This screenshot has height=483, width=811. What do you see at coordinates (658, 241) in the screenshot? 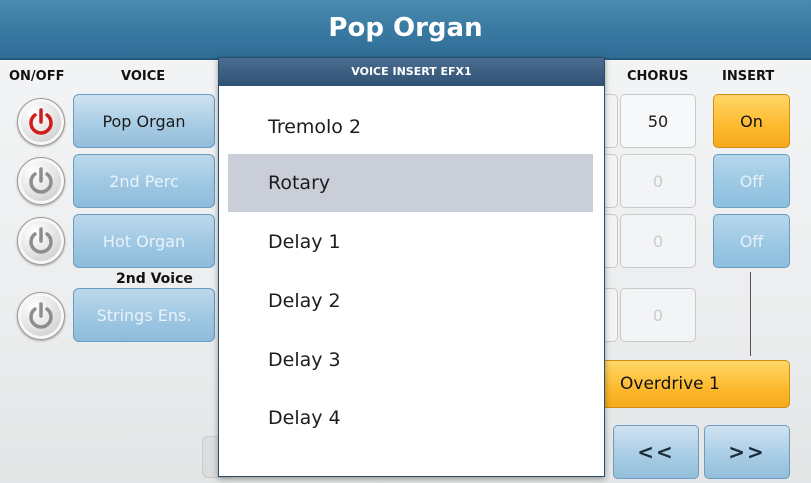
I see `chorus-value-3: 0` at bounding box center [658, 241].